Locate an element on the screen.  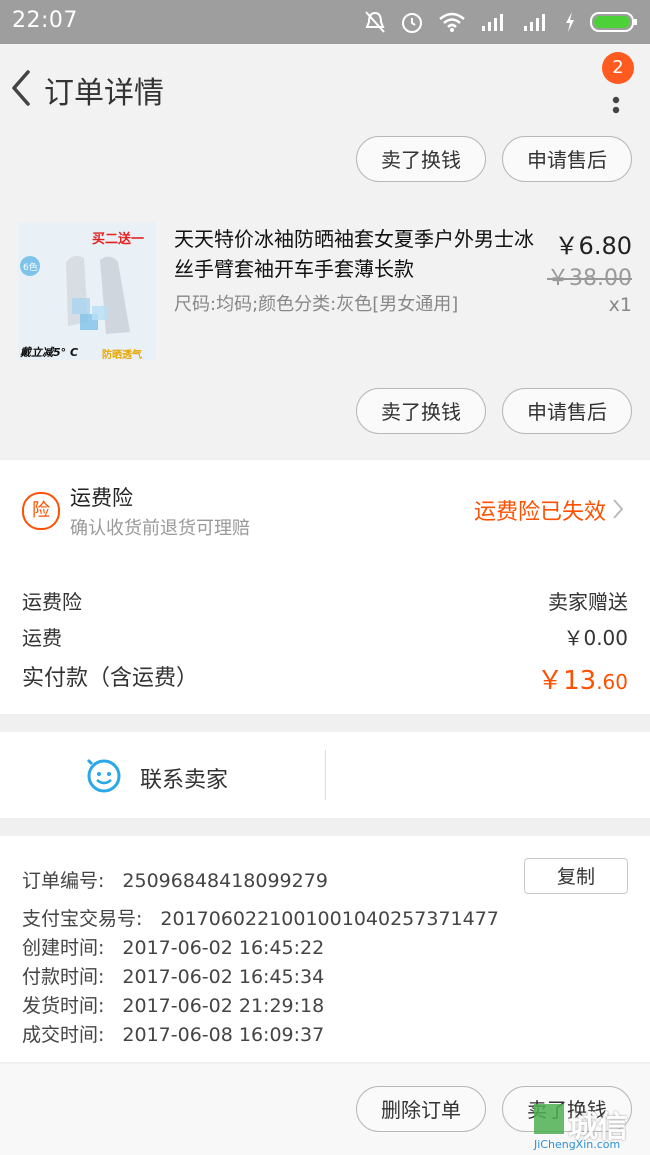
summary-shipping-label: 运费 is located at coordinates (42, 638).